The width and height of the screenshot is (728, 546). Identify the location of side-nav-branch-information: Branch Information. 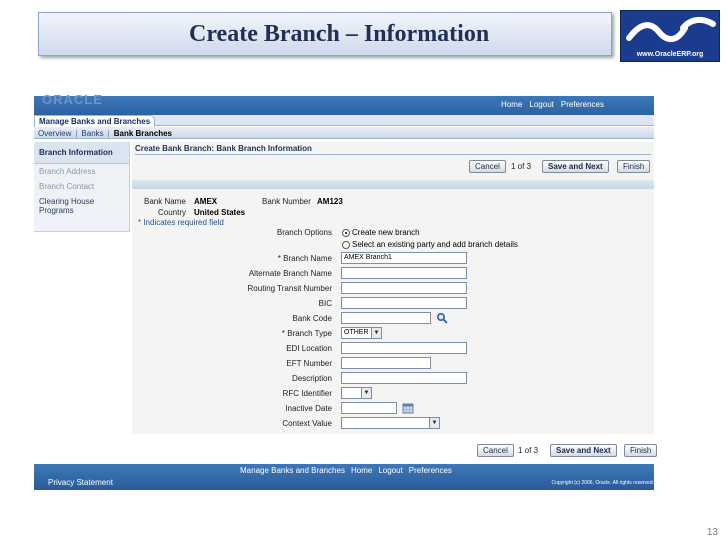
(81, 153).